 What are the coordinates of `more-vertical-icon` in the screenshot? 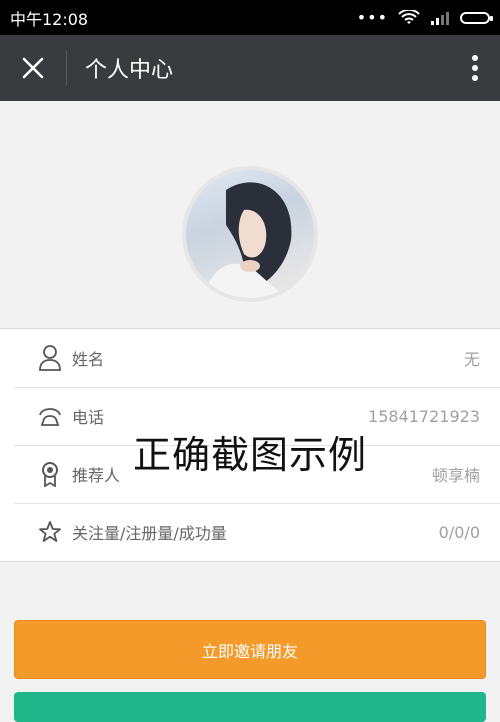 It's located at (475, 68).